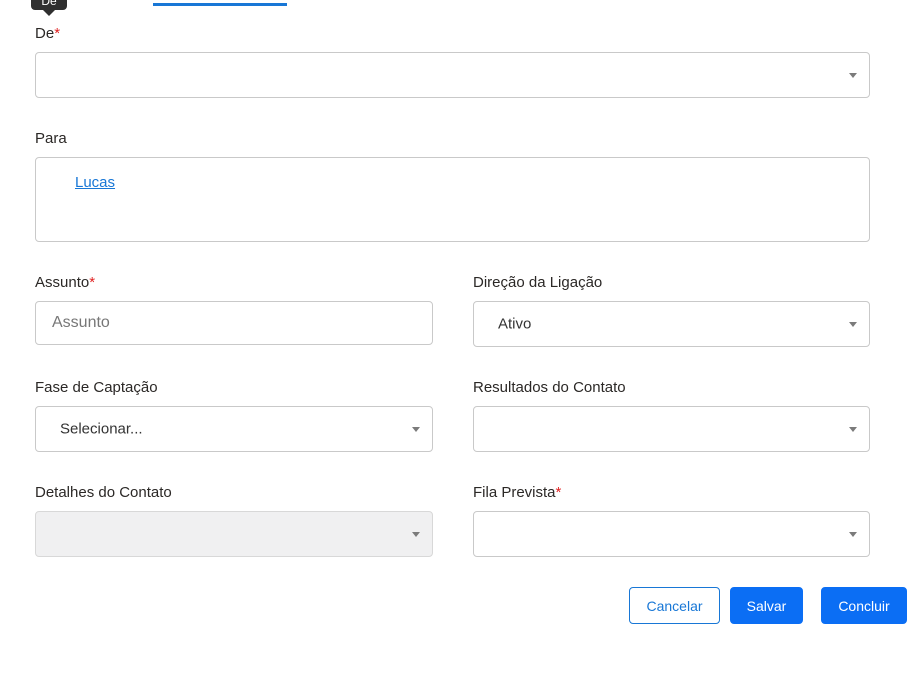 Image resolution: width=915 pixels, height=676 pixels. I want to click on de-label: De*, so click(47, 33).